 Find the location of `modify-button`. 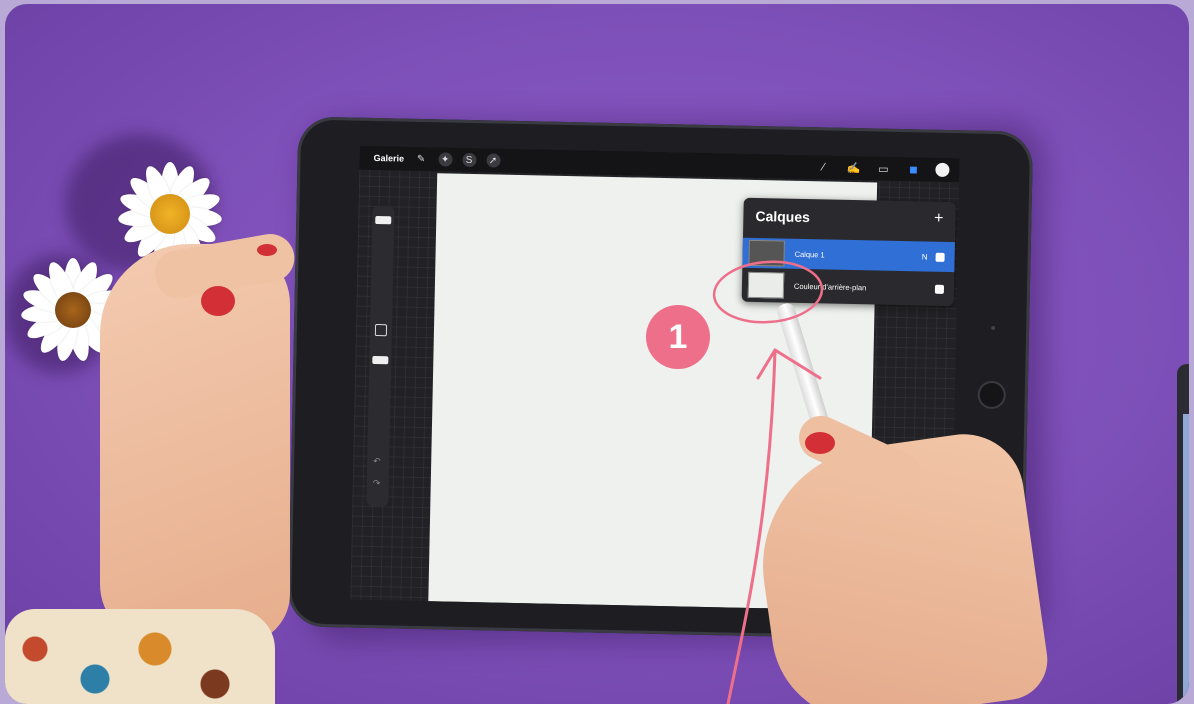

modify-button is located at coordinates (381, 330).